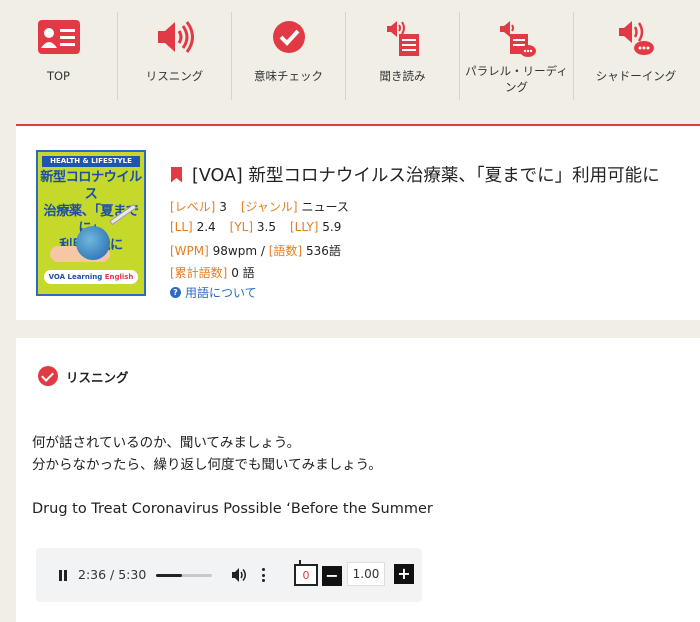 Image resolution: width=700 pixels, height=622 pixels. Describe the element at coordinates (402, 76) in the screenshot. I see `nav-read-along-label: 聞き読み` at that location.